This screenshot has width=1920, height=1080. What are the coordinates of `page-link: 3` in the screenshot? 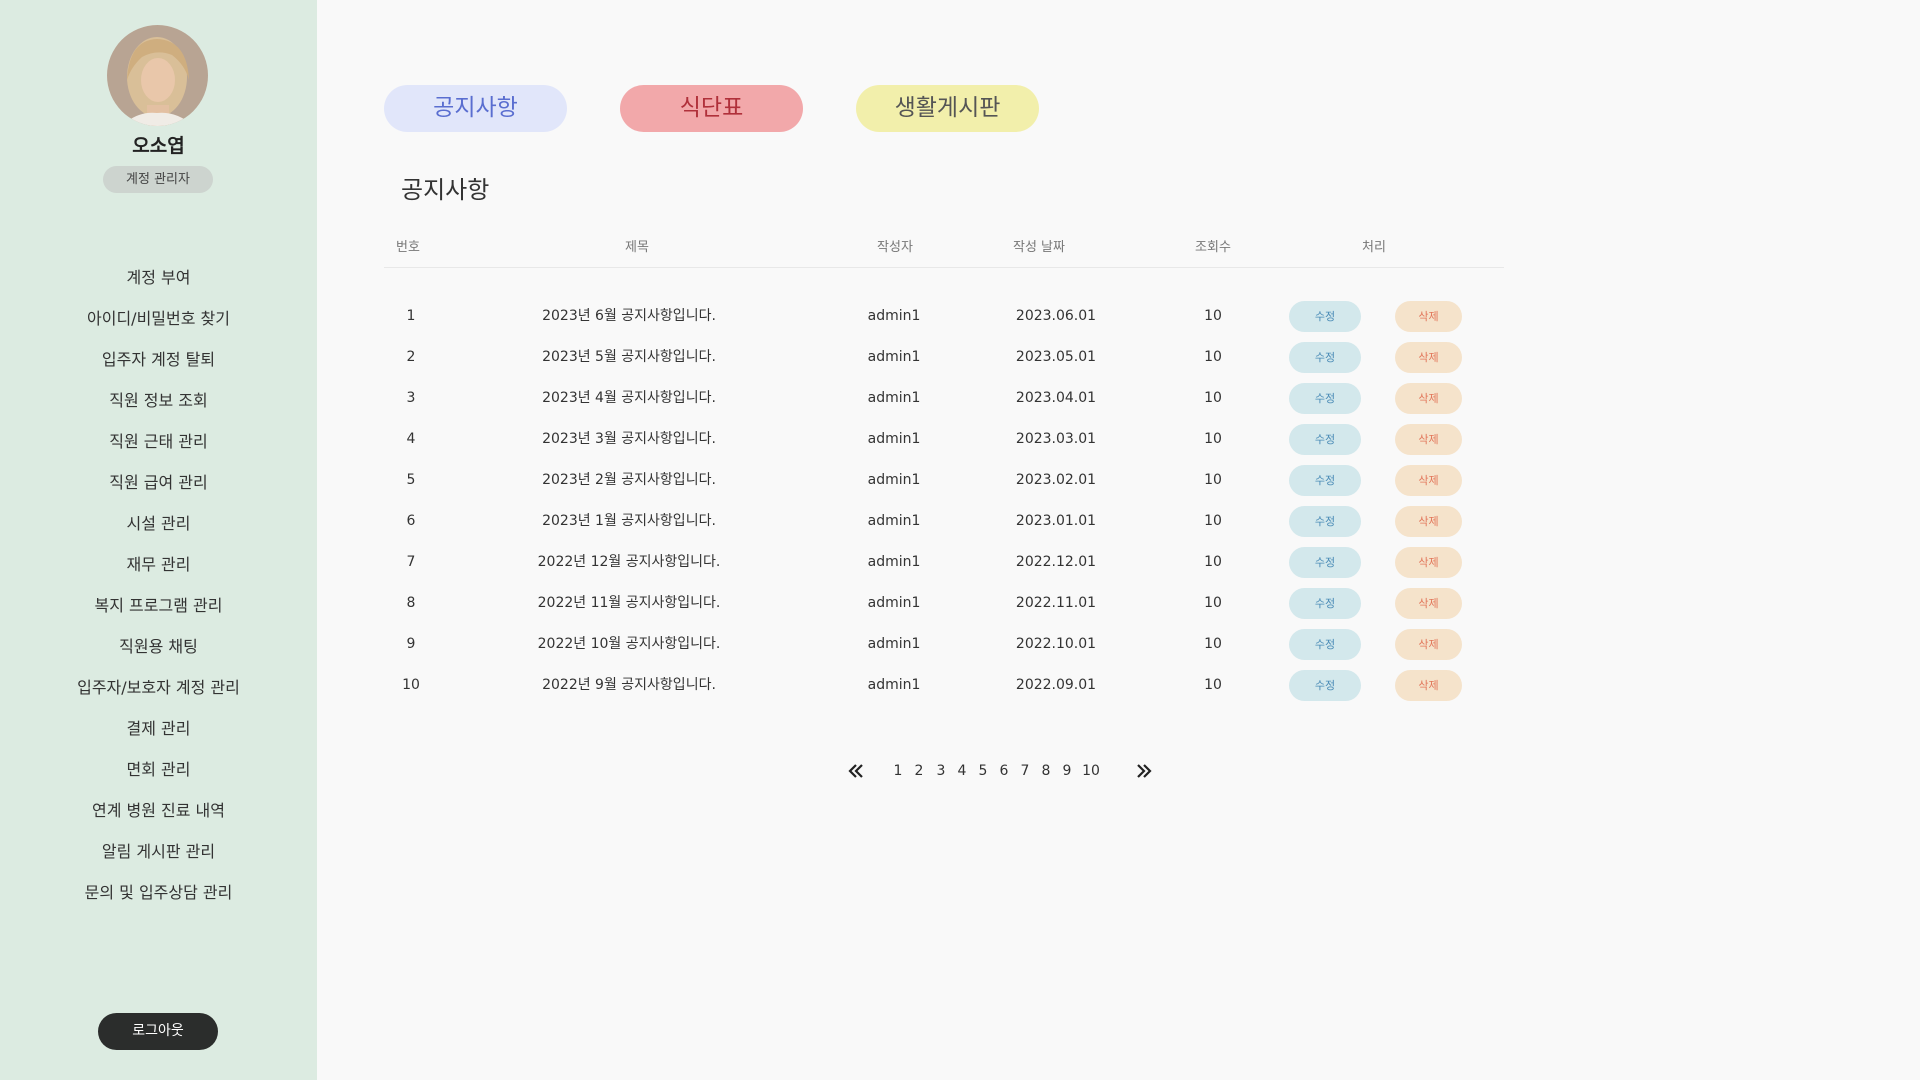 It's located at (941, 771).